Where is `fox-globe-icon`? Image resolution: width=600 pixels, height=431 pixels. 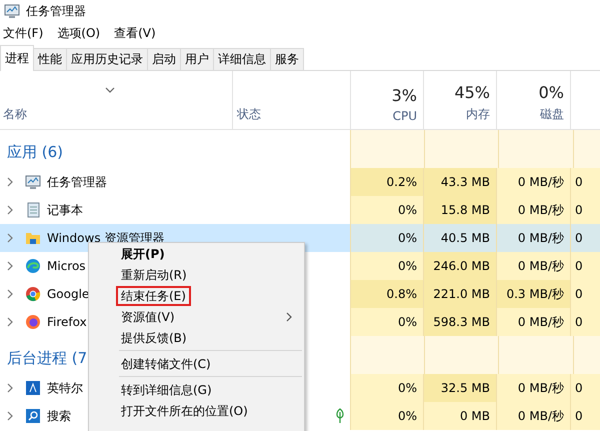
fox-globe-icon is located at coordinates (33, 322).